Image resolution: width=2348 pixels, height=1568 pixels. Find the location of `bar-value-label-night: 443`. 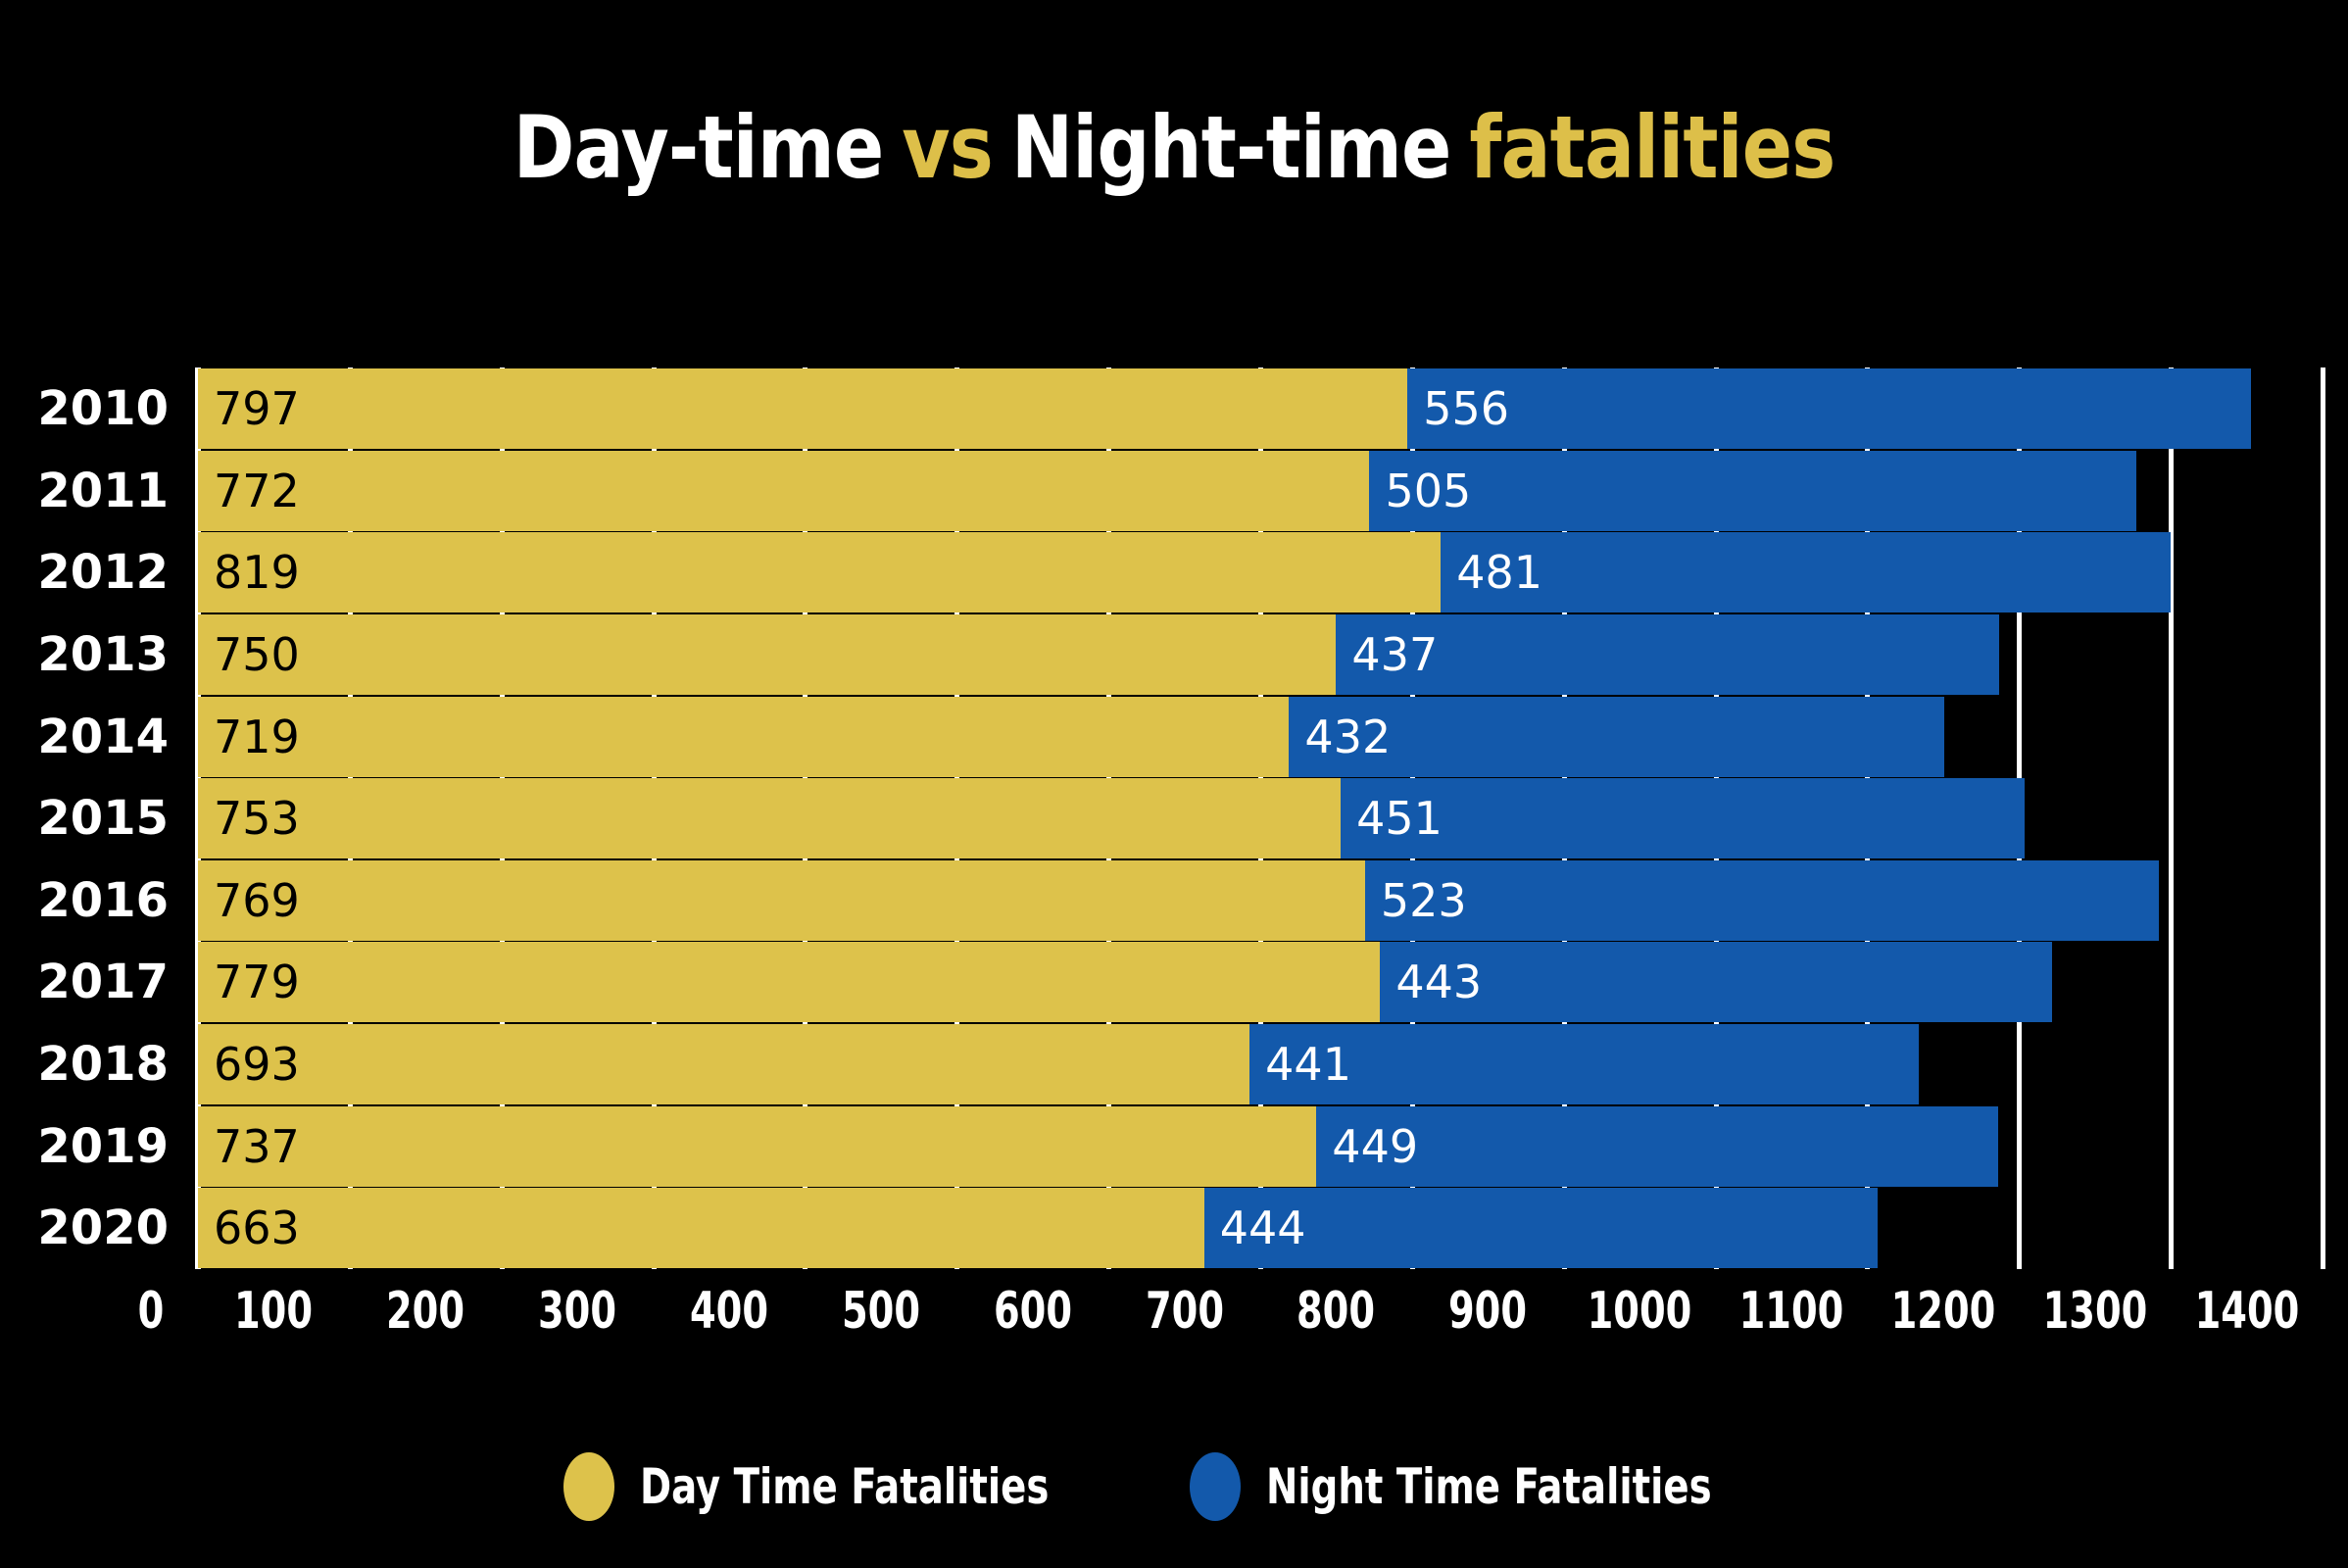

bar-value-label-night: 443 is located at coordinates (1439, 982).